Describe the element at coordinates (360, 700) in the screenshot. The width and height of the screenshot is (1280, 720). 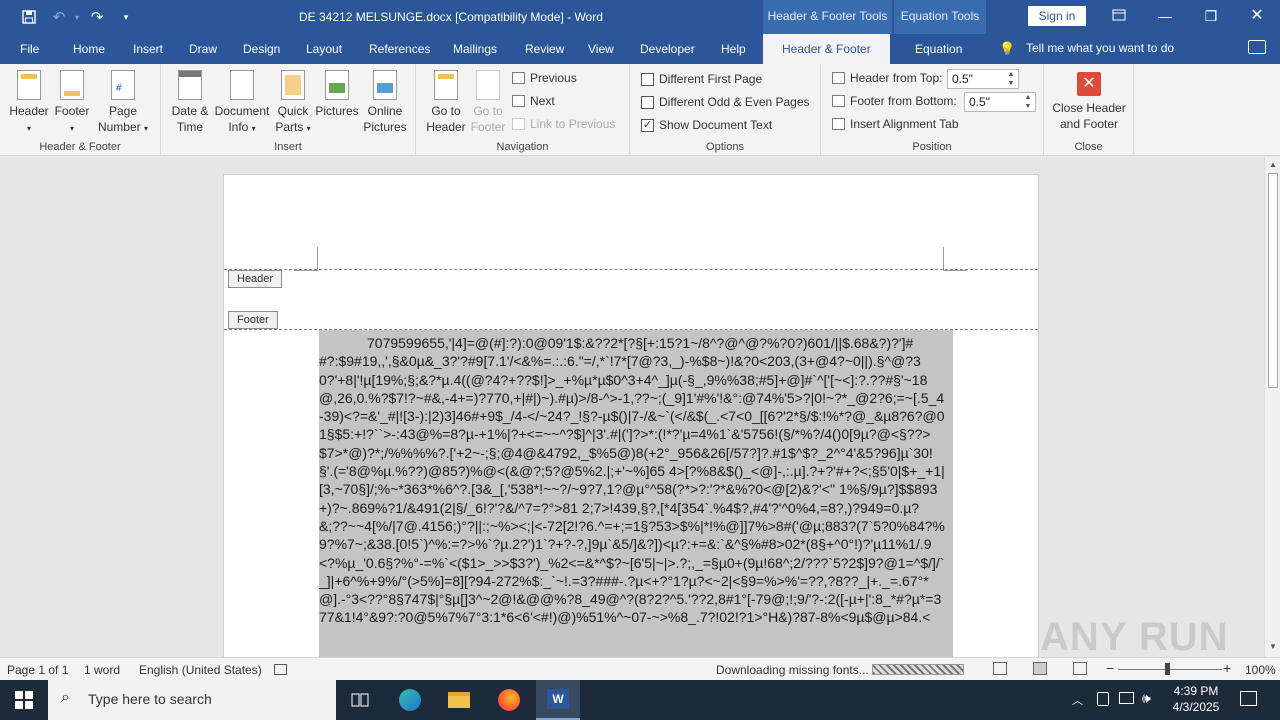
I see `task-view-icon` at that location.